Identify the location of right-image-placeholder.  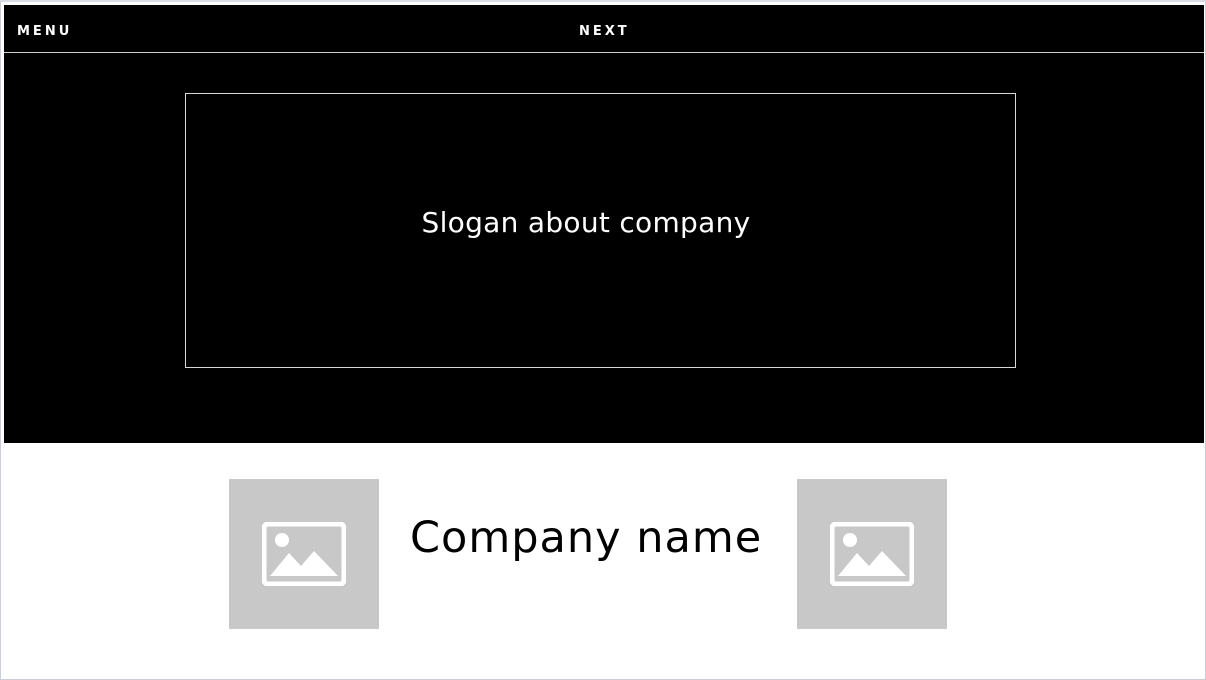
(872, 554).